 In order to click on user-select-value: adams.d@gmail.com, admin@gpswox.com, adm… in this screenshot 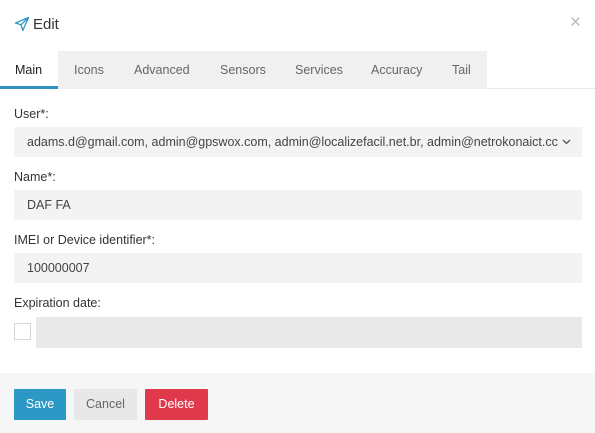, I will do `click(292, 142)`.